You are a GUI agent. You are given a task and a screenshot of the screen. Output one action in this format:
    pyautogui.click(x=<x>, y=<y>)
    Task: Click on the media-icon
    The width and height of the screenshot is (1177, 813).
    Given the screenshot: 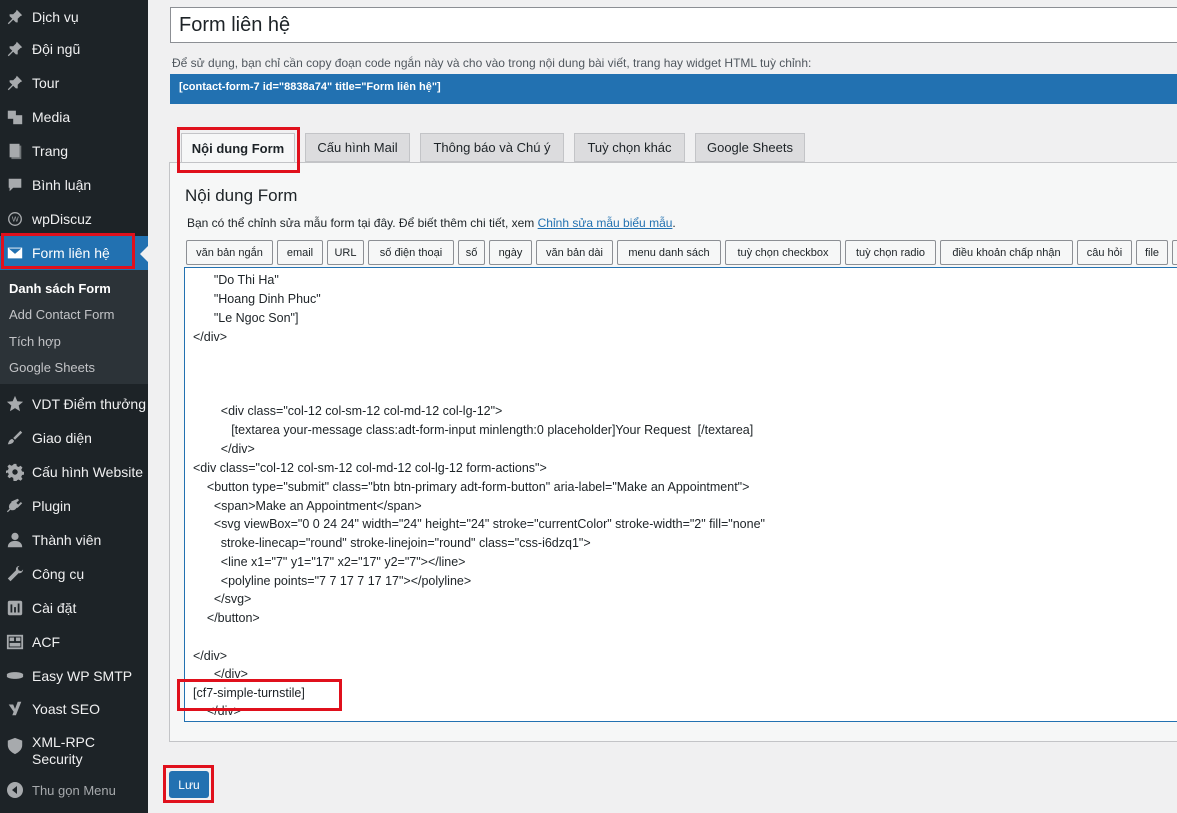 What is the action you would take?
    pyautogui.click(x=15, y=117)
    